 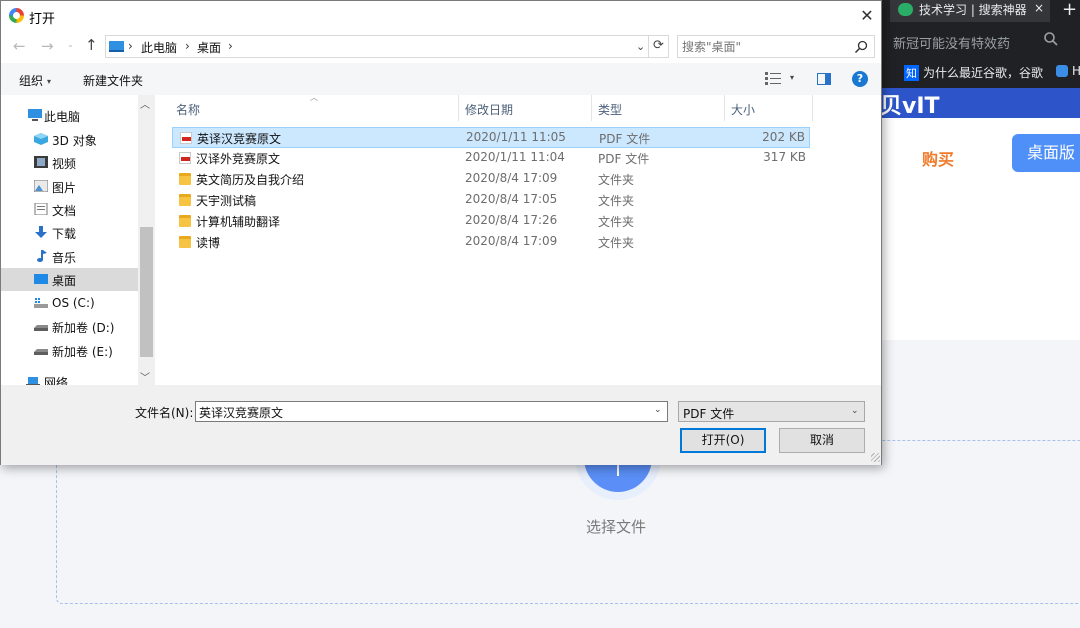 What do you see at coordinates (35, 80) in the screenshot?
I see `organize-button: 组织 ▾` at bounding box center [35, 80].